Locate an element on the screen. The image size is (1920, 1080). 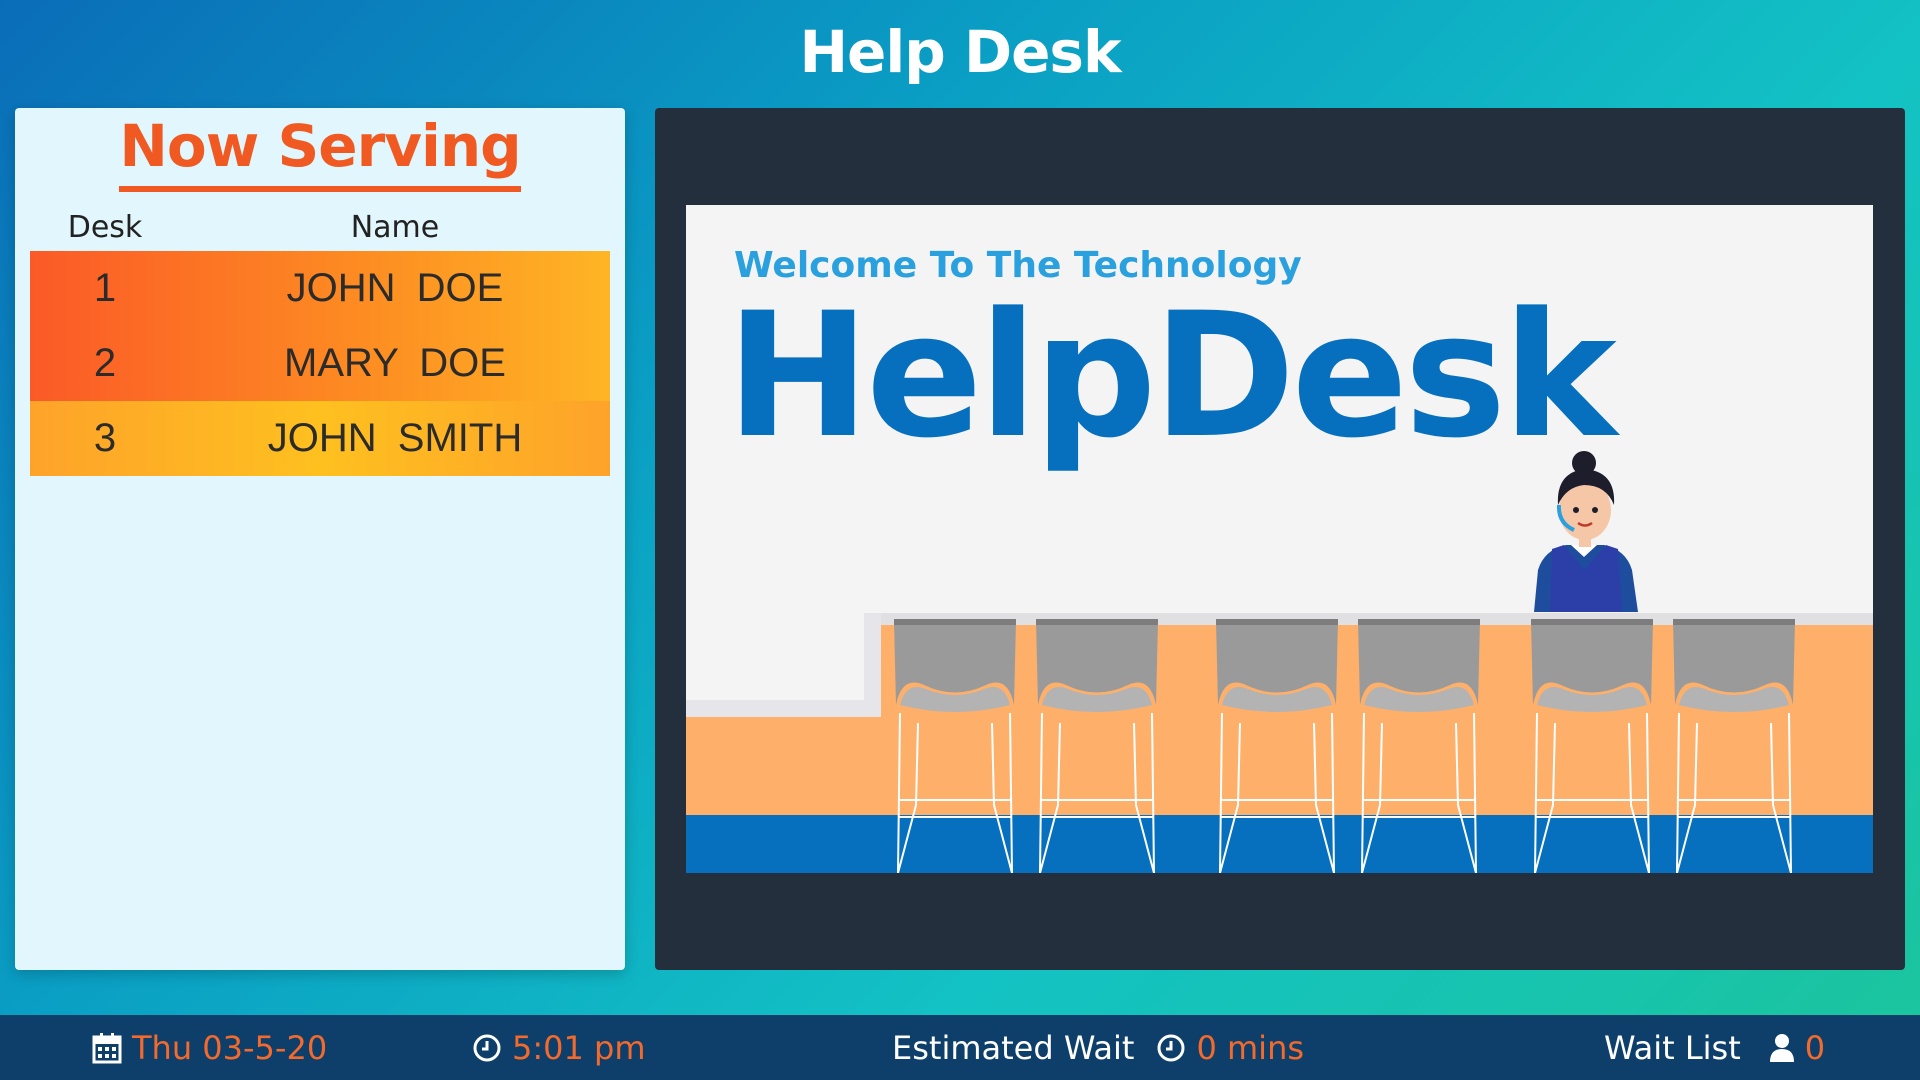
user-icon is located at coordinates (1782, 1048).